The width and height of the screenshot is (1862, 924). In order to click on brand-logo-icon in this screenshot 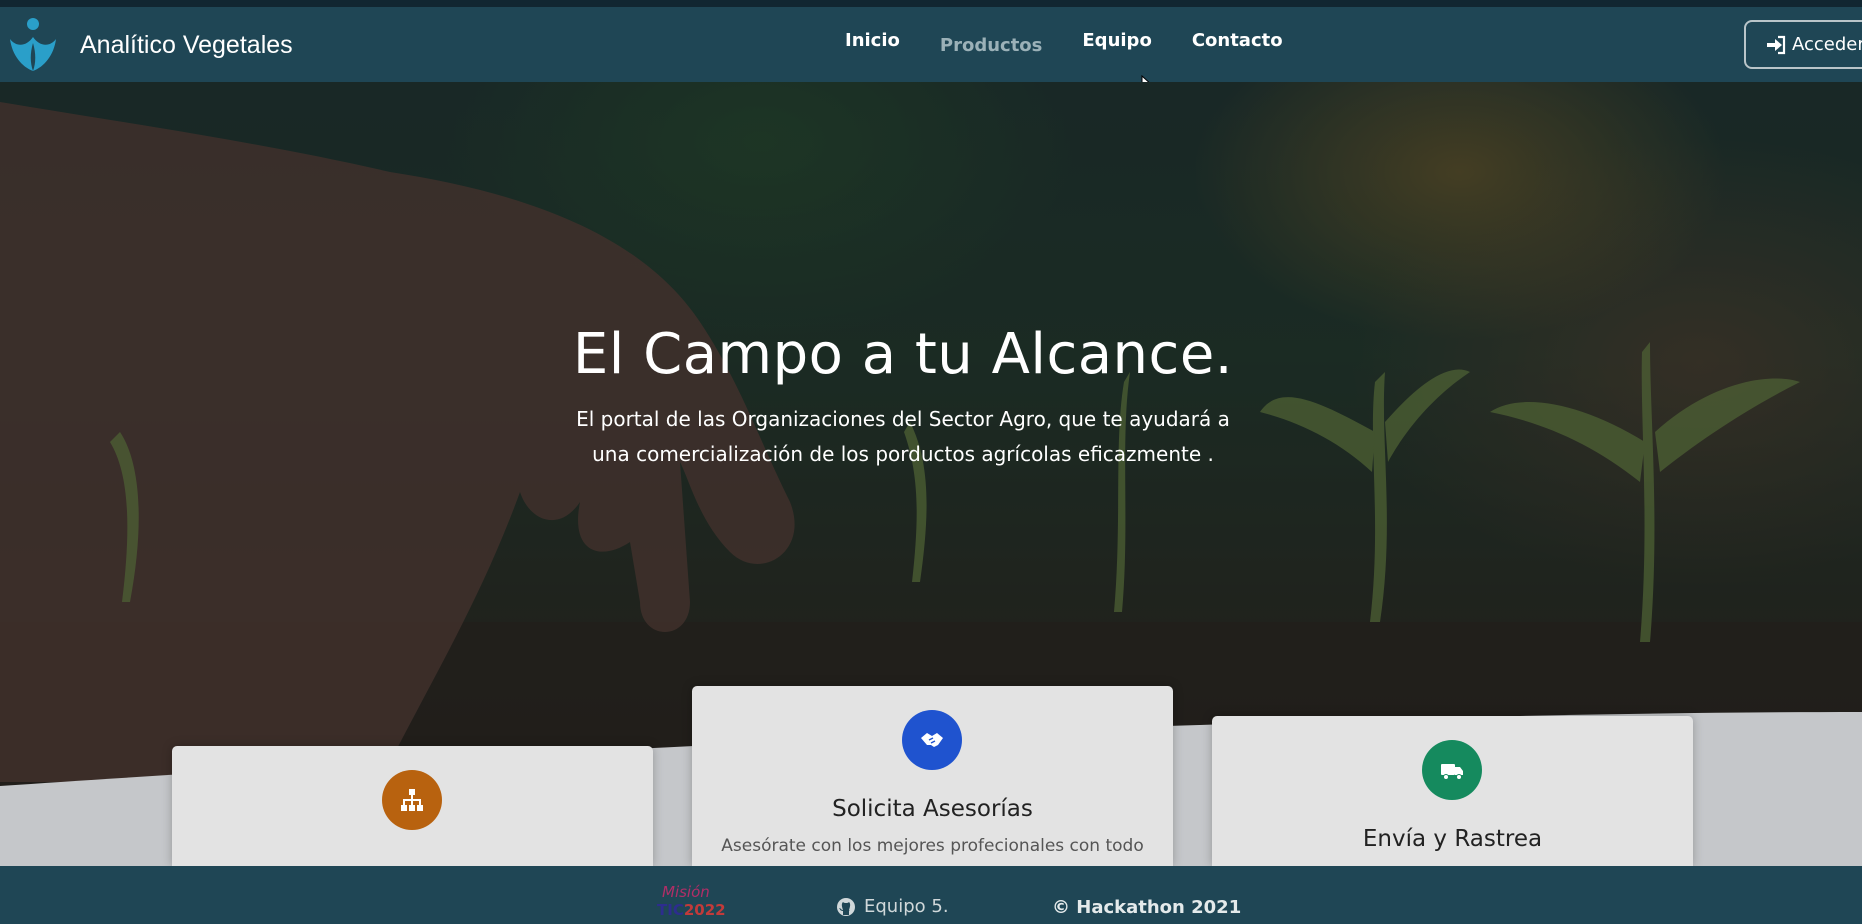, I will do `click(33, 44)`.